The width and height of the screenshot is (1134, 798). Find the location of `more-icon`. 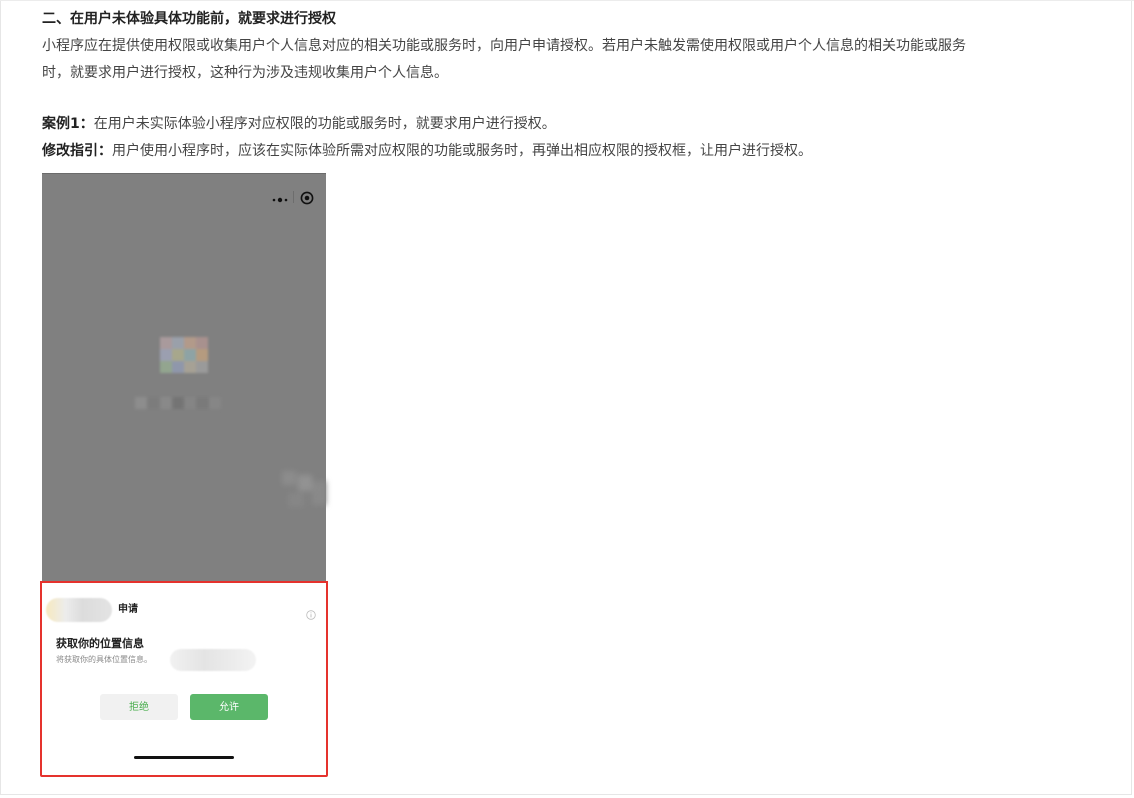

more-icon is located at coordinates (280, 197).